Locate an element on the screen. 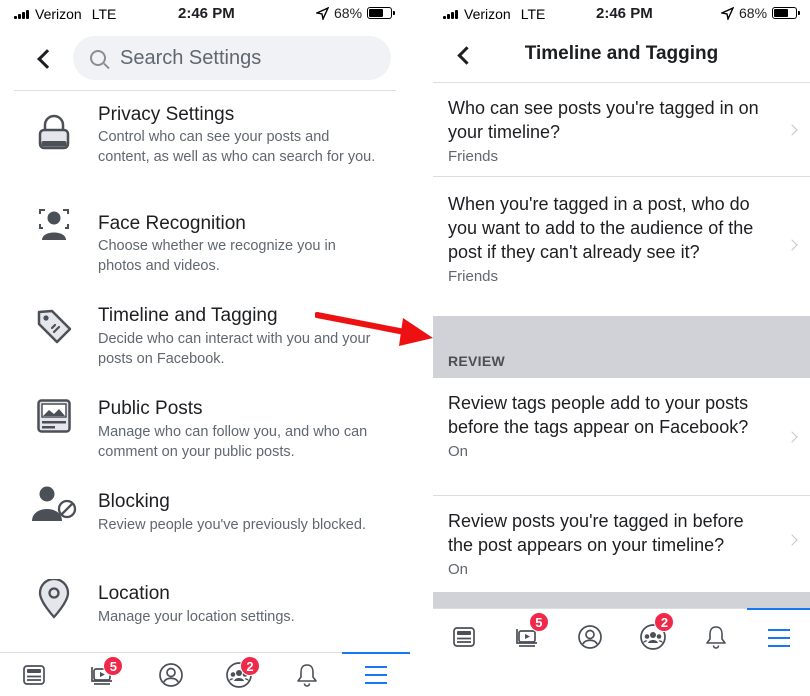  bottom-nav-right: 52 is located at coordinates (621, 636).